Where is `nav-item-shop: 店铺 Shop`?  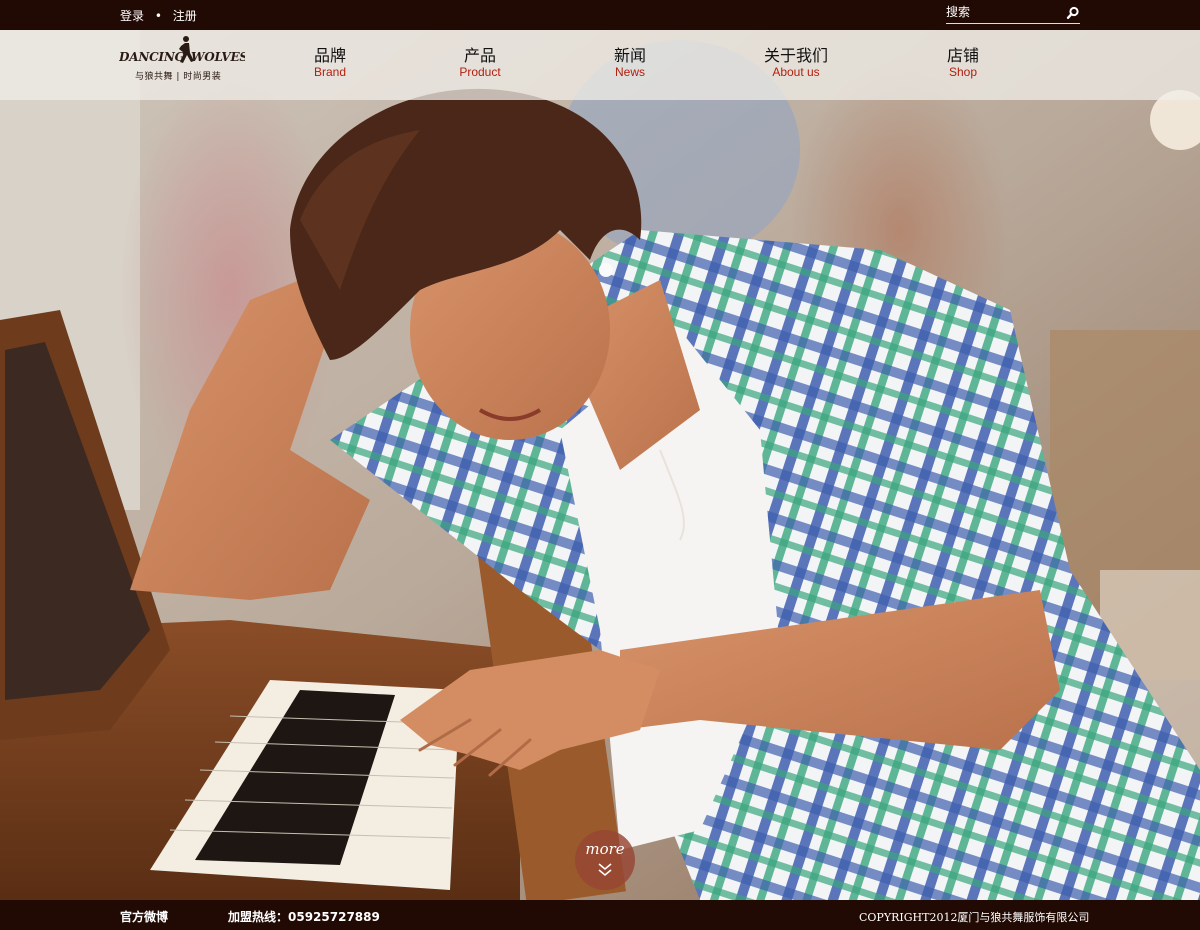
nav-item-shop: 店铺 Shop is located at coordinates (963, 63).